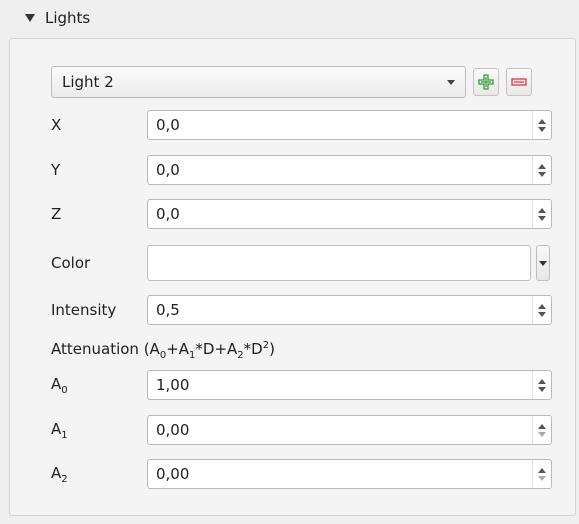  Describe the element at coordinates (173, 474) in the screenshot. I see `a2-value: 0,00` at that location.